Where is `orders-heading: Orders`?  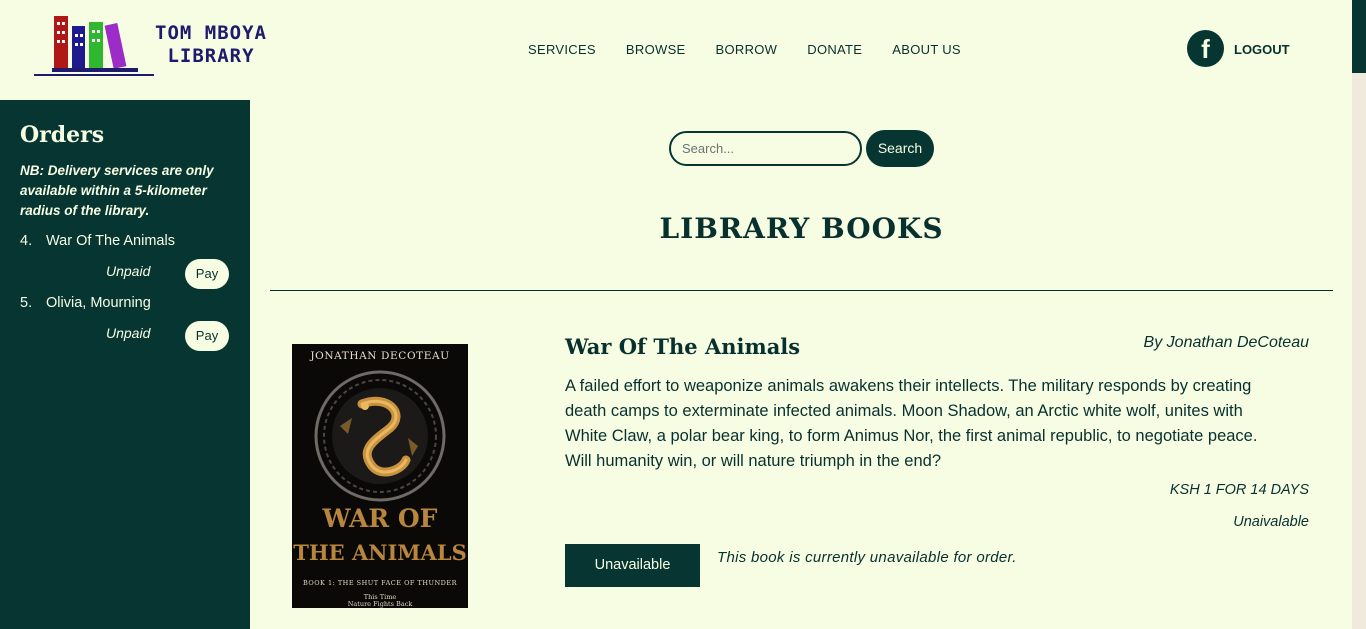
orders-heading: Orders is located at coordinates (62, 135).